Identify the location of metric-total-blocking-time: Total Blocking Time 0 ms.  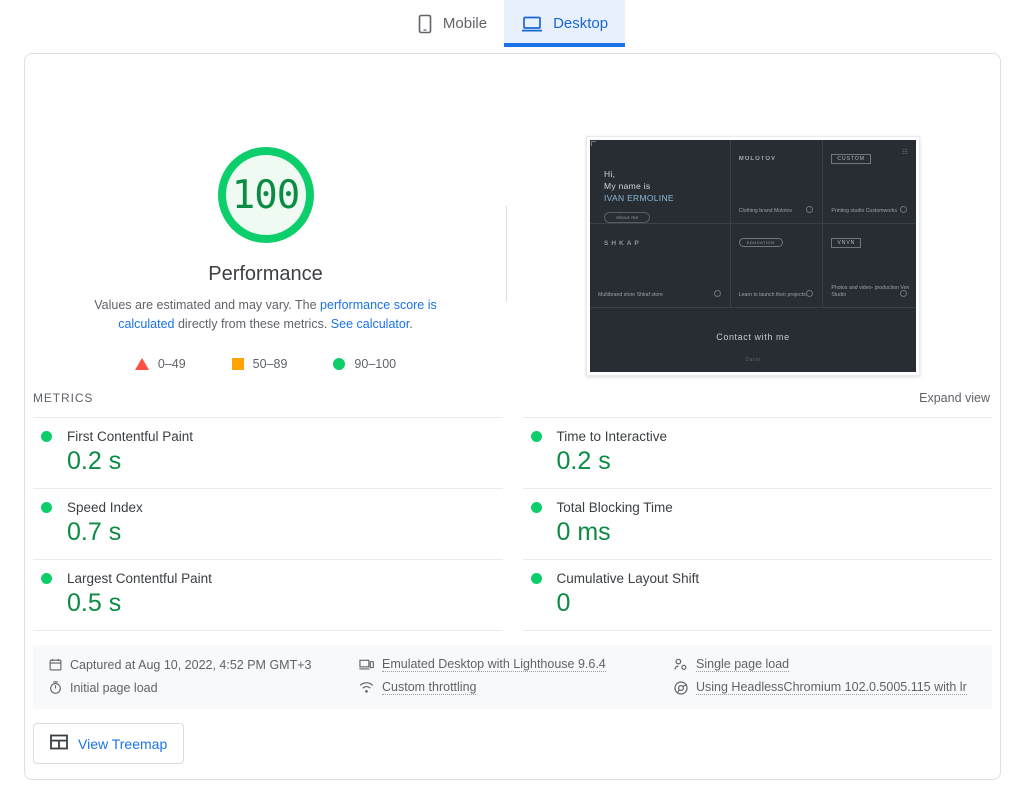
(757, 523).